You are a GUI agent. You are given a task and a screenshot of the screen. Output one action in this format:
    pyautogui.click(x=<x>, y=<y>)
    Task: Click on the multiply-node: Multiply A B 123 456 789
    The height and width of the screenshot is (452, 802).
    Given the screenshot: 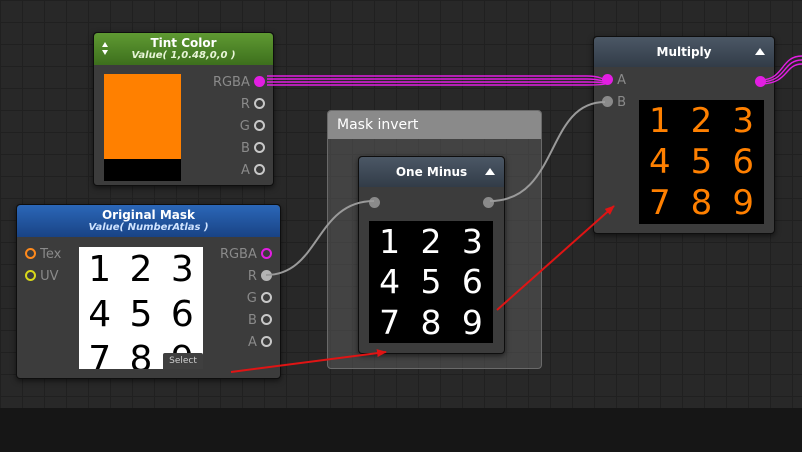 What is the action you would take?
    pyautogui.click(x=684, y=135)
    